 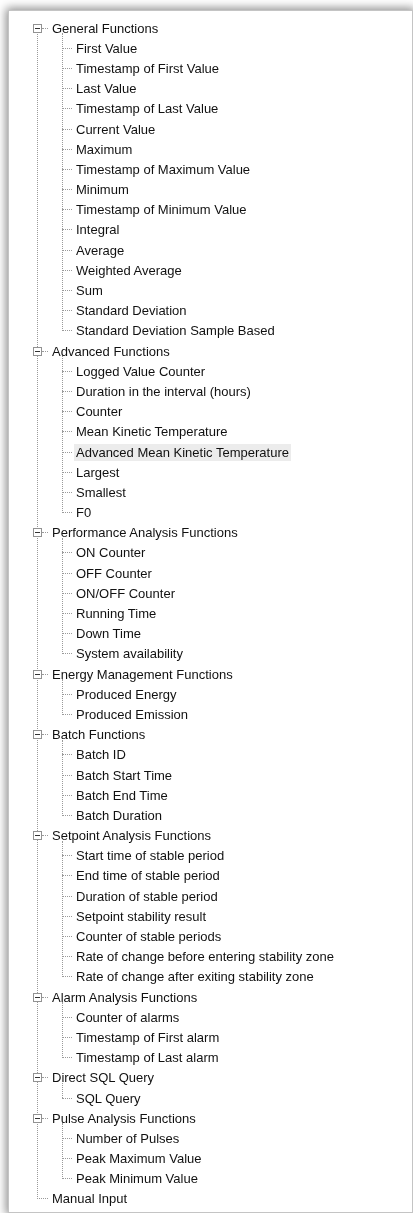 I want to click on tree-item: Integral, so click(x=98, y=230).